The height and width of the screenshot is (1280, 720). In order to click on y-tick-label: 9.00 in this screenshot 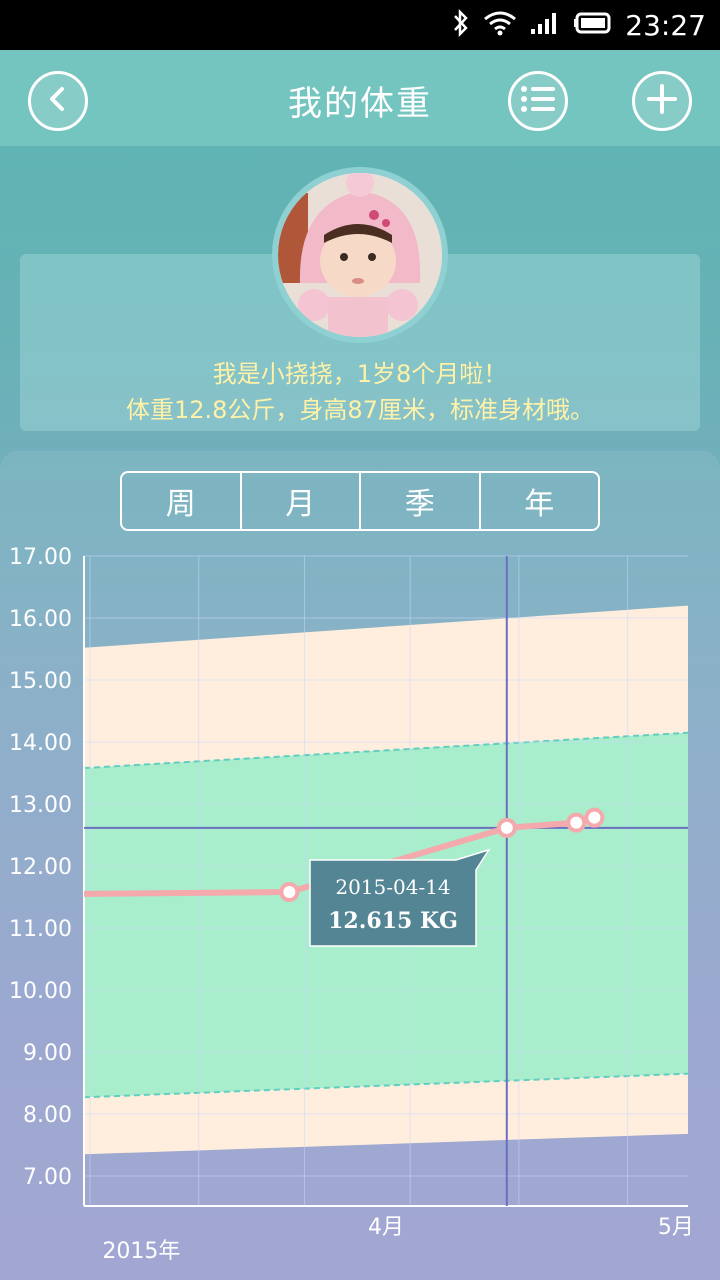, I will do `click(47, 1053)`.